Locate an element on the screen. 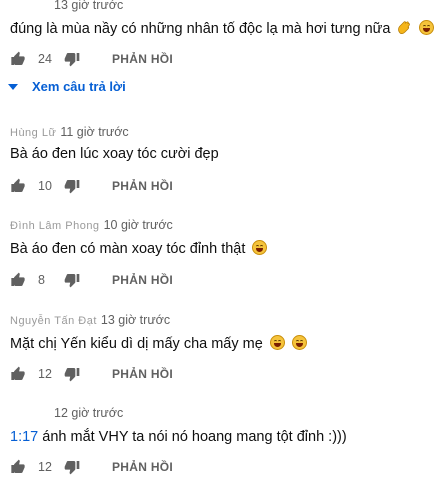 The image size is (436, 484). comment-time: 10 giờ trước is located at coordinates (138, 225).